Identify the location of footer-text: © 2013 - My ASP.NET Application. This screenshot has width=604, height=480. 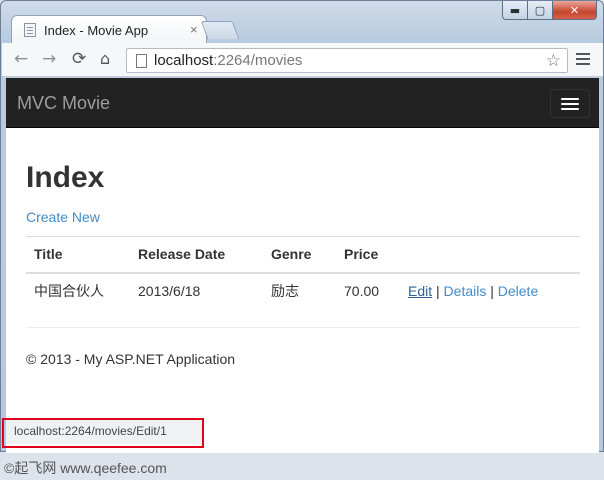
(131, 359).